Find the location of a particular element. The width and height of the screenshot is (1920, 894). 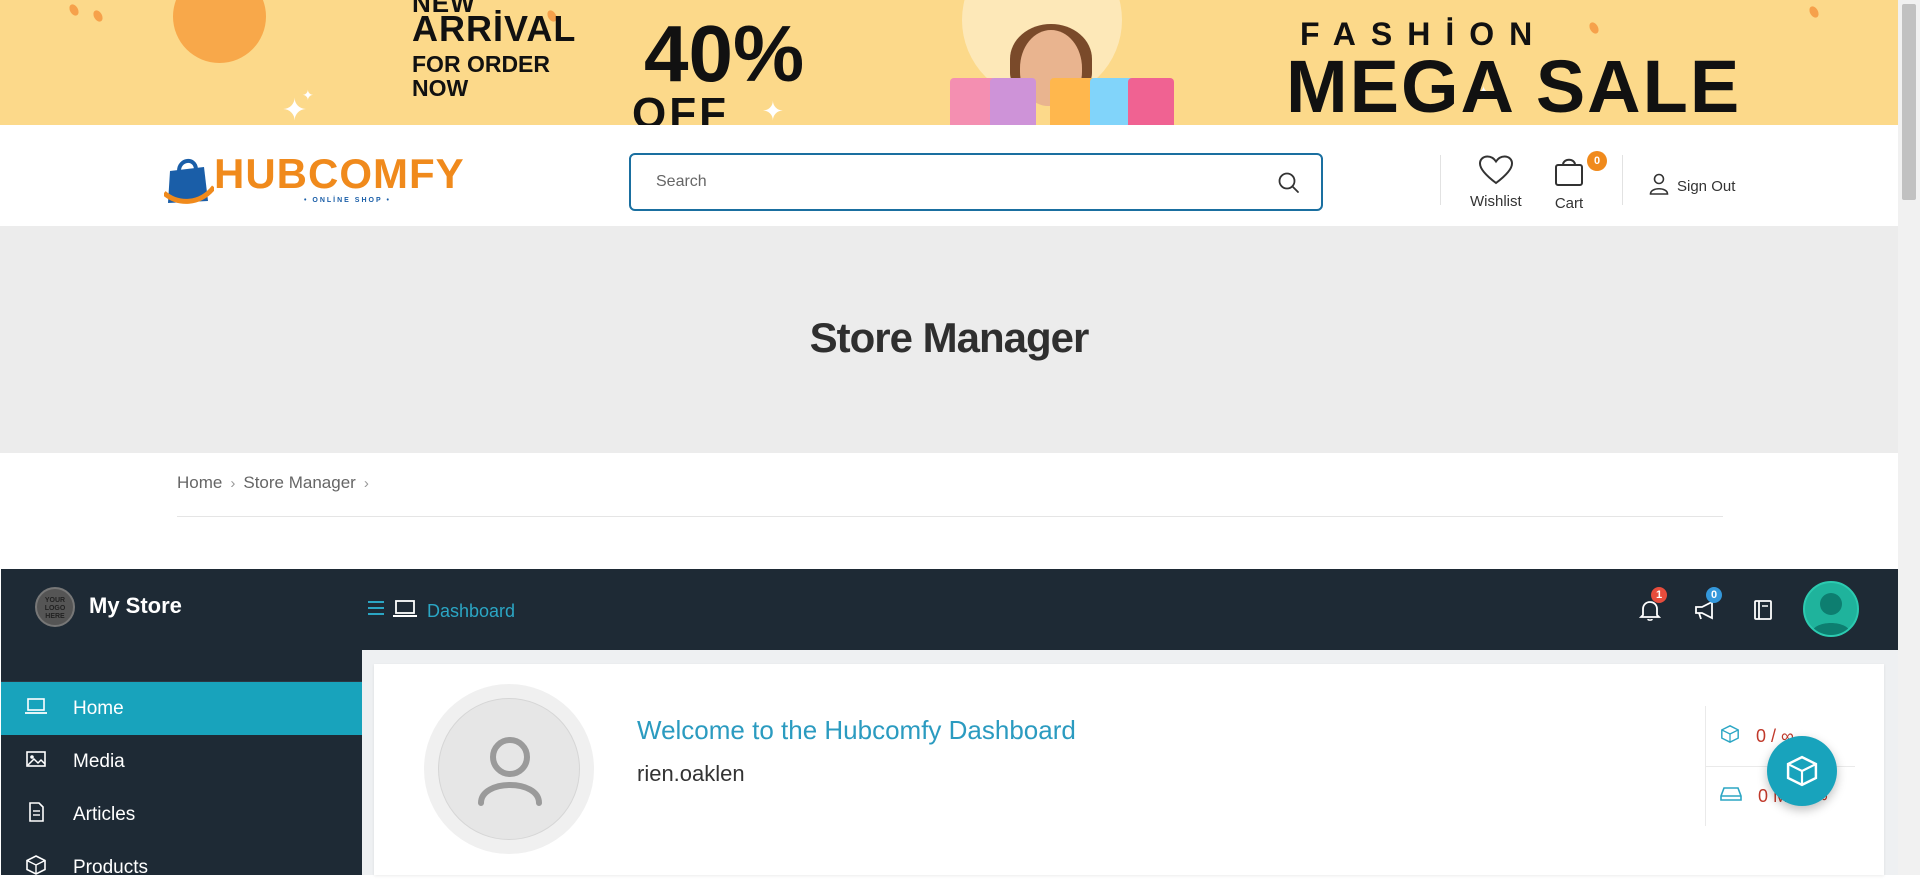

document-icon is located at coordinates (36, 814).